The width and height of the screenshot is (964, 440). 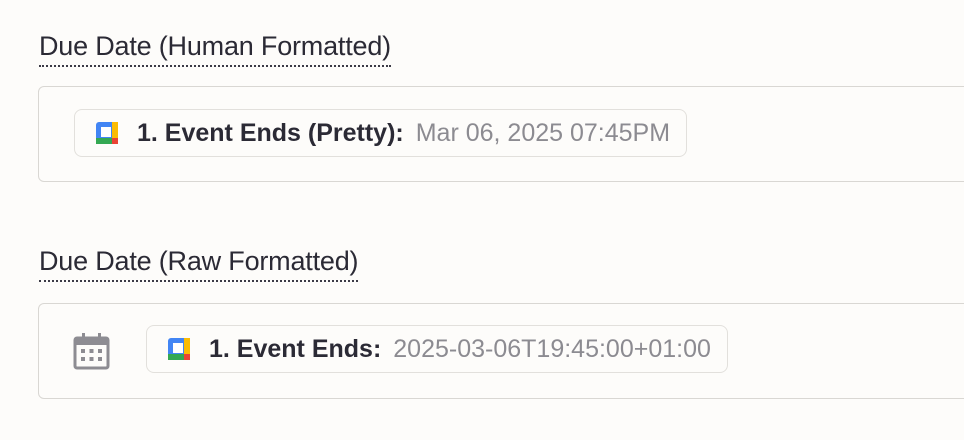 I want to click on pill-value: Mar 06, 2025 07:45PM, so click(x=543, y=132).